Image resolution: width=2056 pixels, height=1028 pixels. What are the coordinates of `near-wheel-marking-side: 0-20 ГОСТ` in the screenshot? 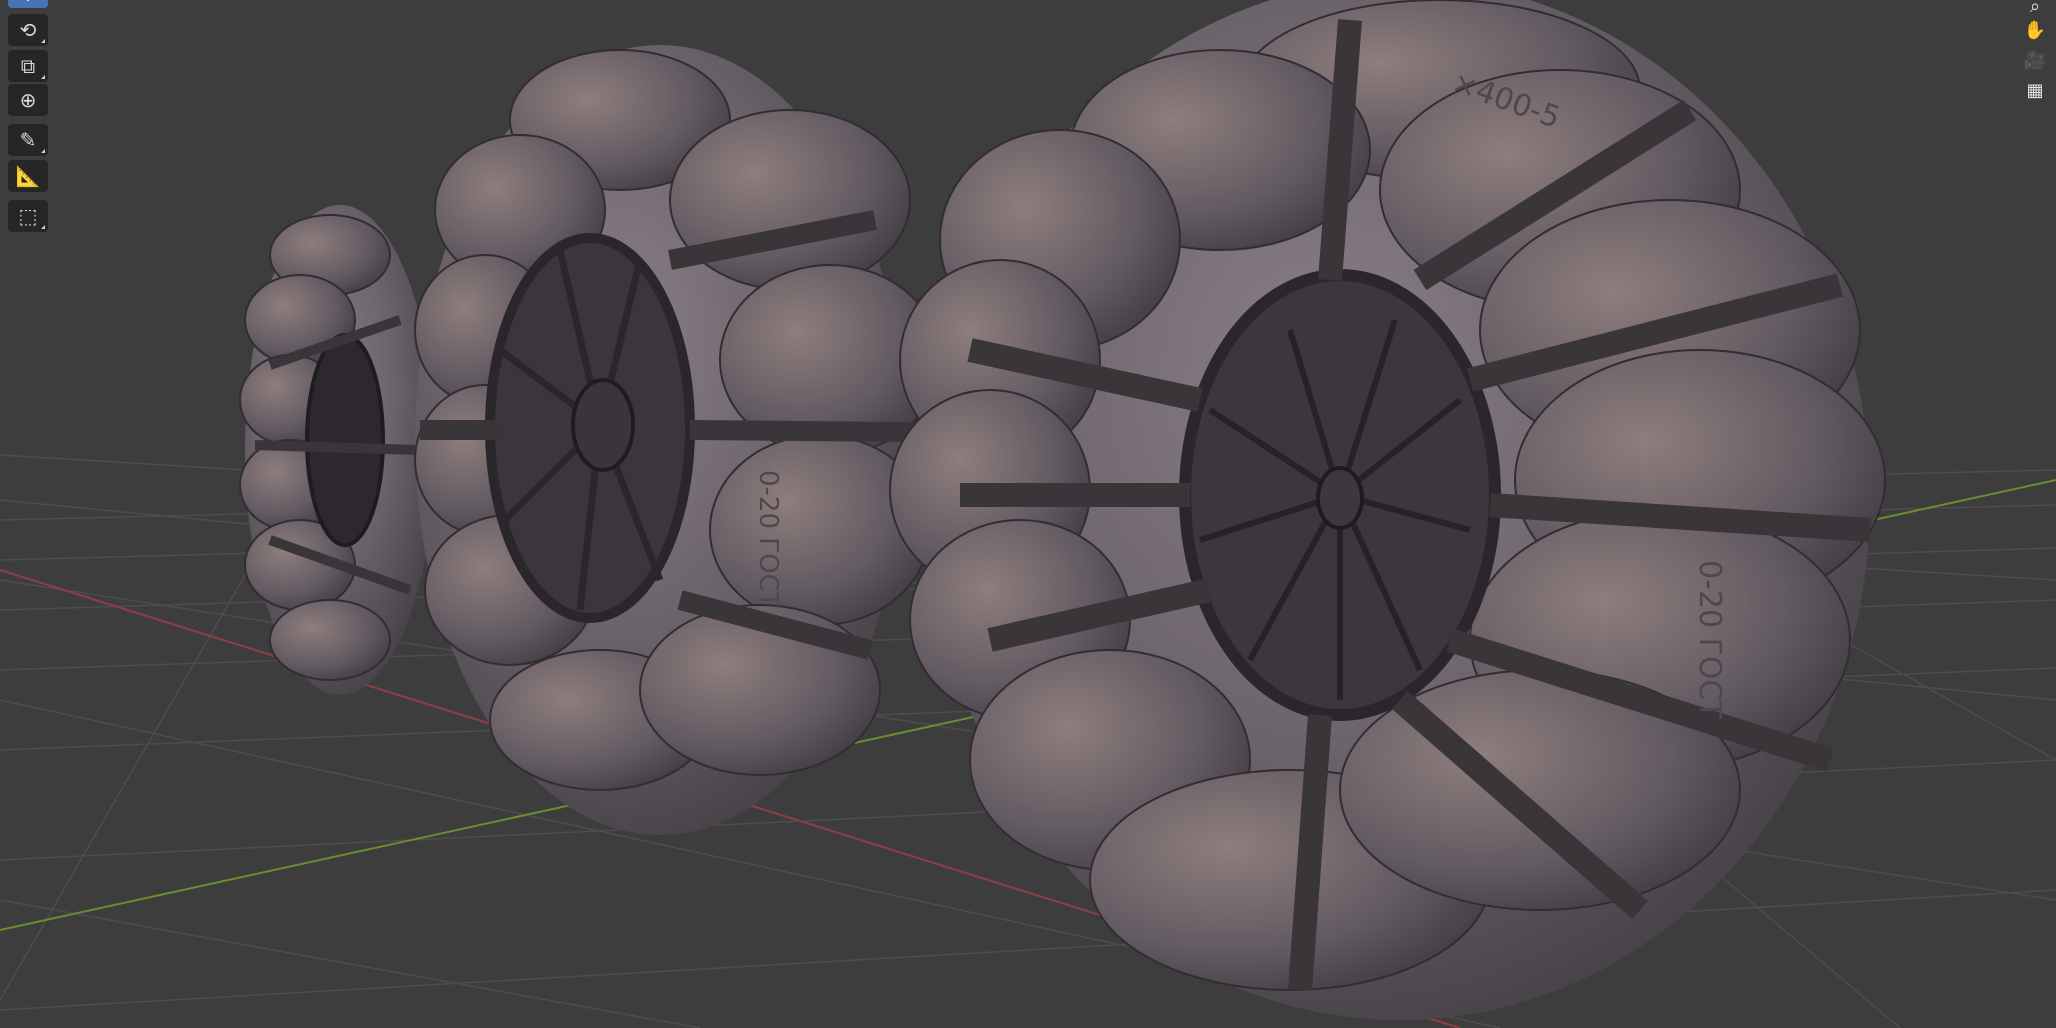 It's located at (1709, 639).